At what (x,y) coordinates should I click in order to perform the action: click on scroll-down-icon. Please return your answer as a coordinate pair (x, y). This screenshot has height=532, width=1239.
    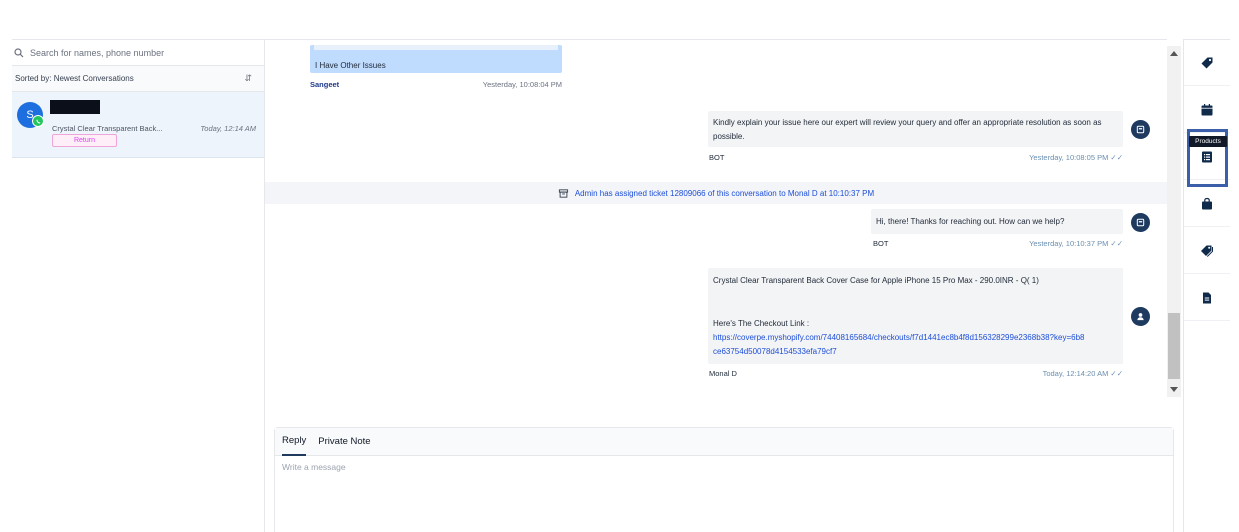
    Looking at the image, I should click on (1174, 389).